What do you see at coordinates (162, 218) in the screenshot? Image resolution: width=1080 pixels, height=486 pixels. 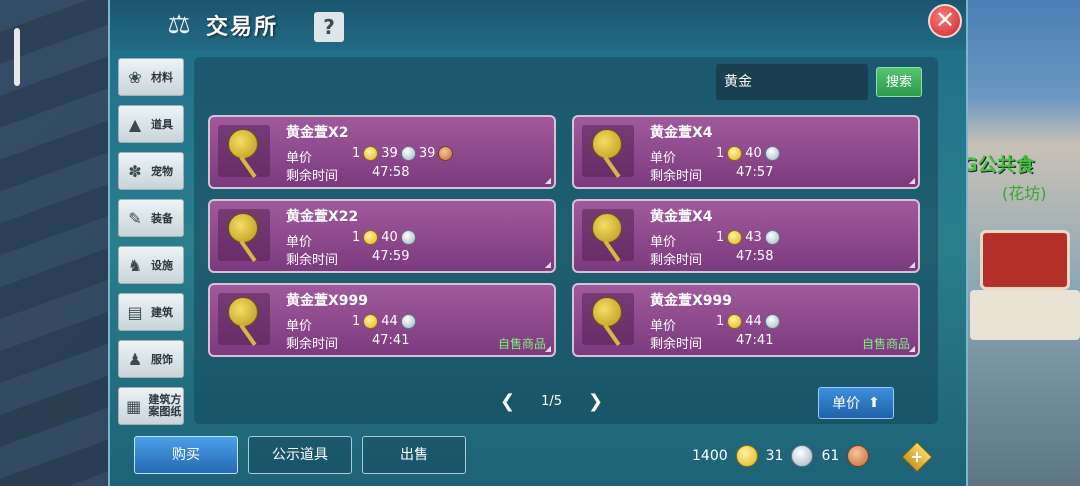 I see `category-label: 装备` at bounding box center [162, 218].